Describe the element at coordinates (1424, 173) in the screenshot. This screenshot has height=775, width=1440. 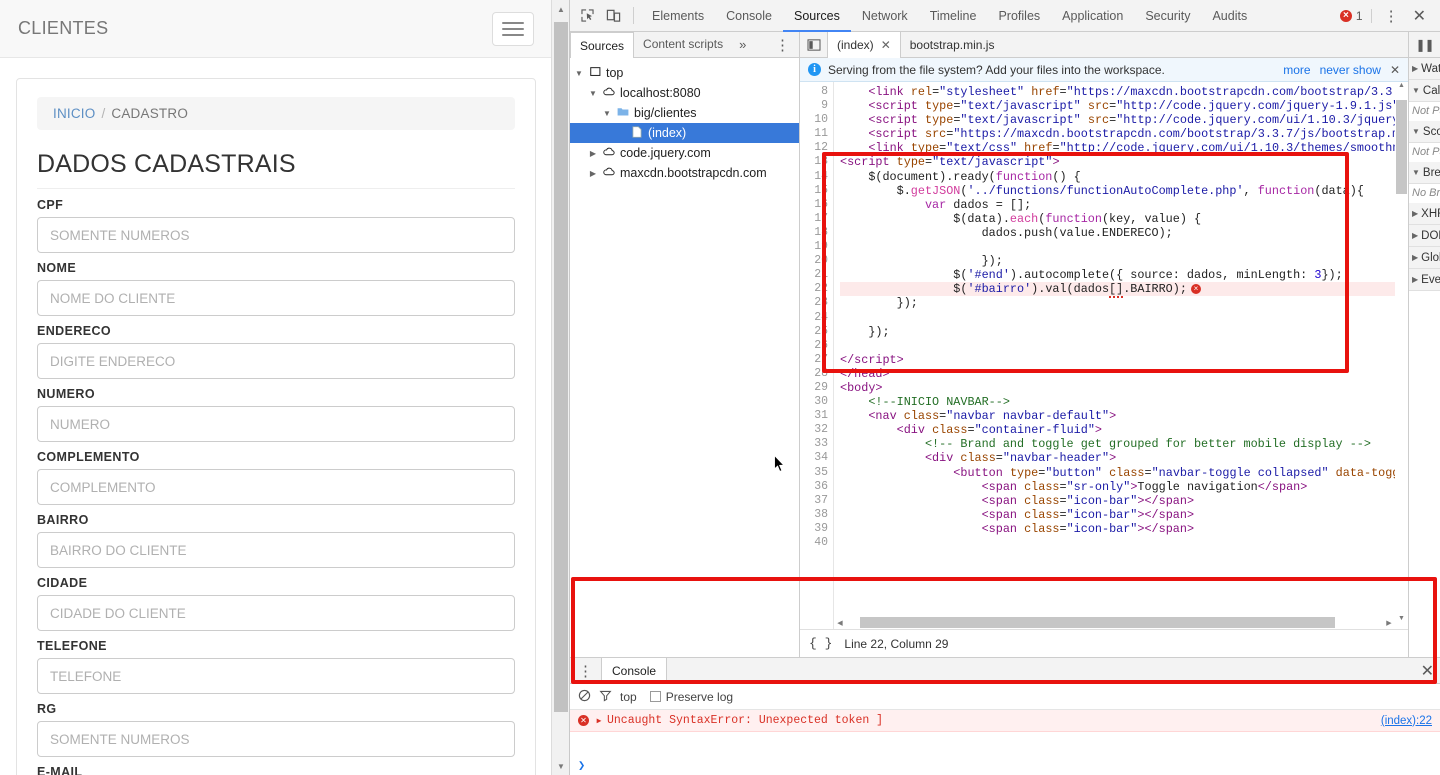
I see `debugger-section-breakpoints: ▼Breakpoints` at that location.